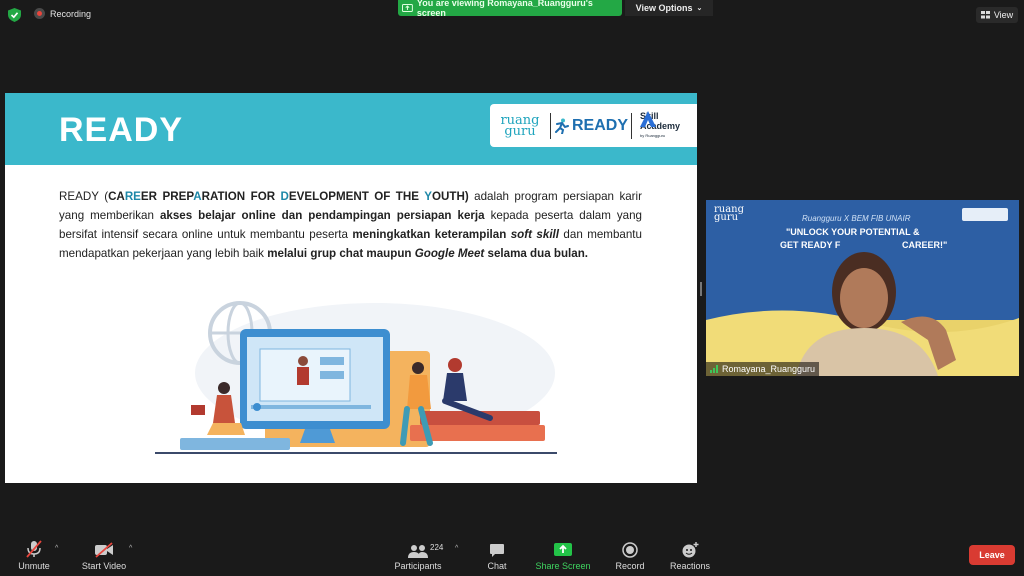 The width and height of the screenshot is (1024, 576). I want to click on share-screen-button: Share Screen, so click(563, 556).